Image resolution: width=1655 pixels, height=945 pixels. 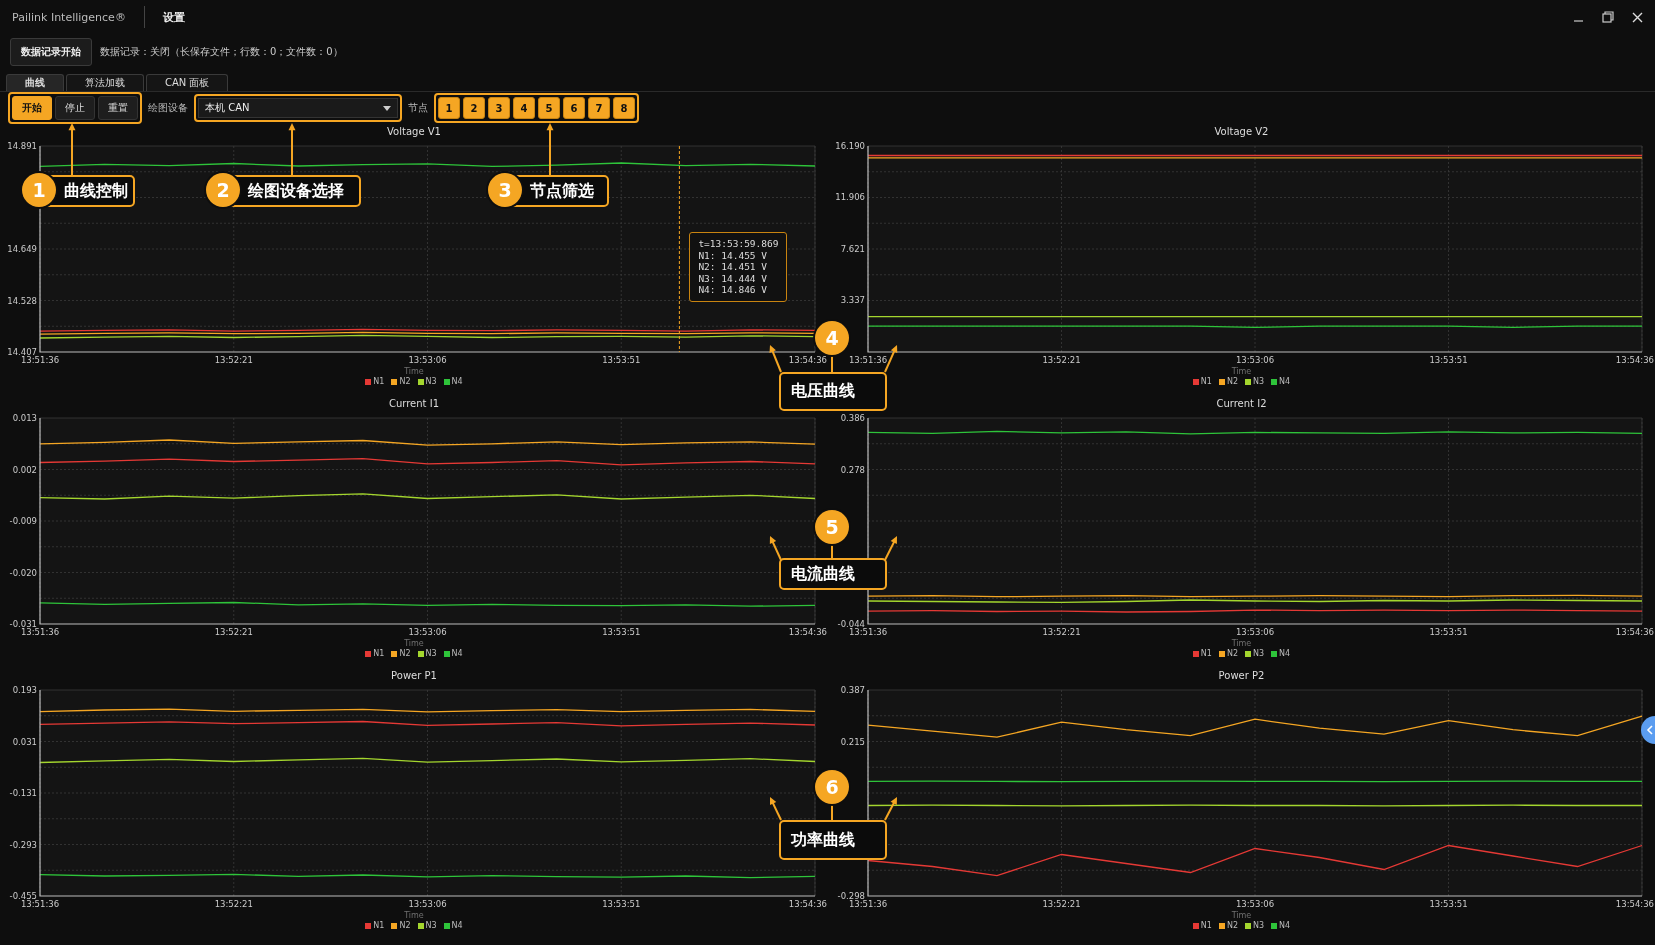 What do you see at coordinates (449, 108) in the screenshot?
I see `node-button: 1` at bounding box center [449, 108].